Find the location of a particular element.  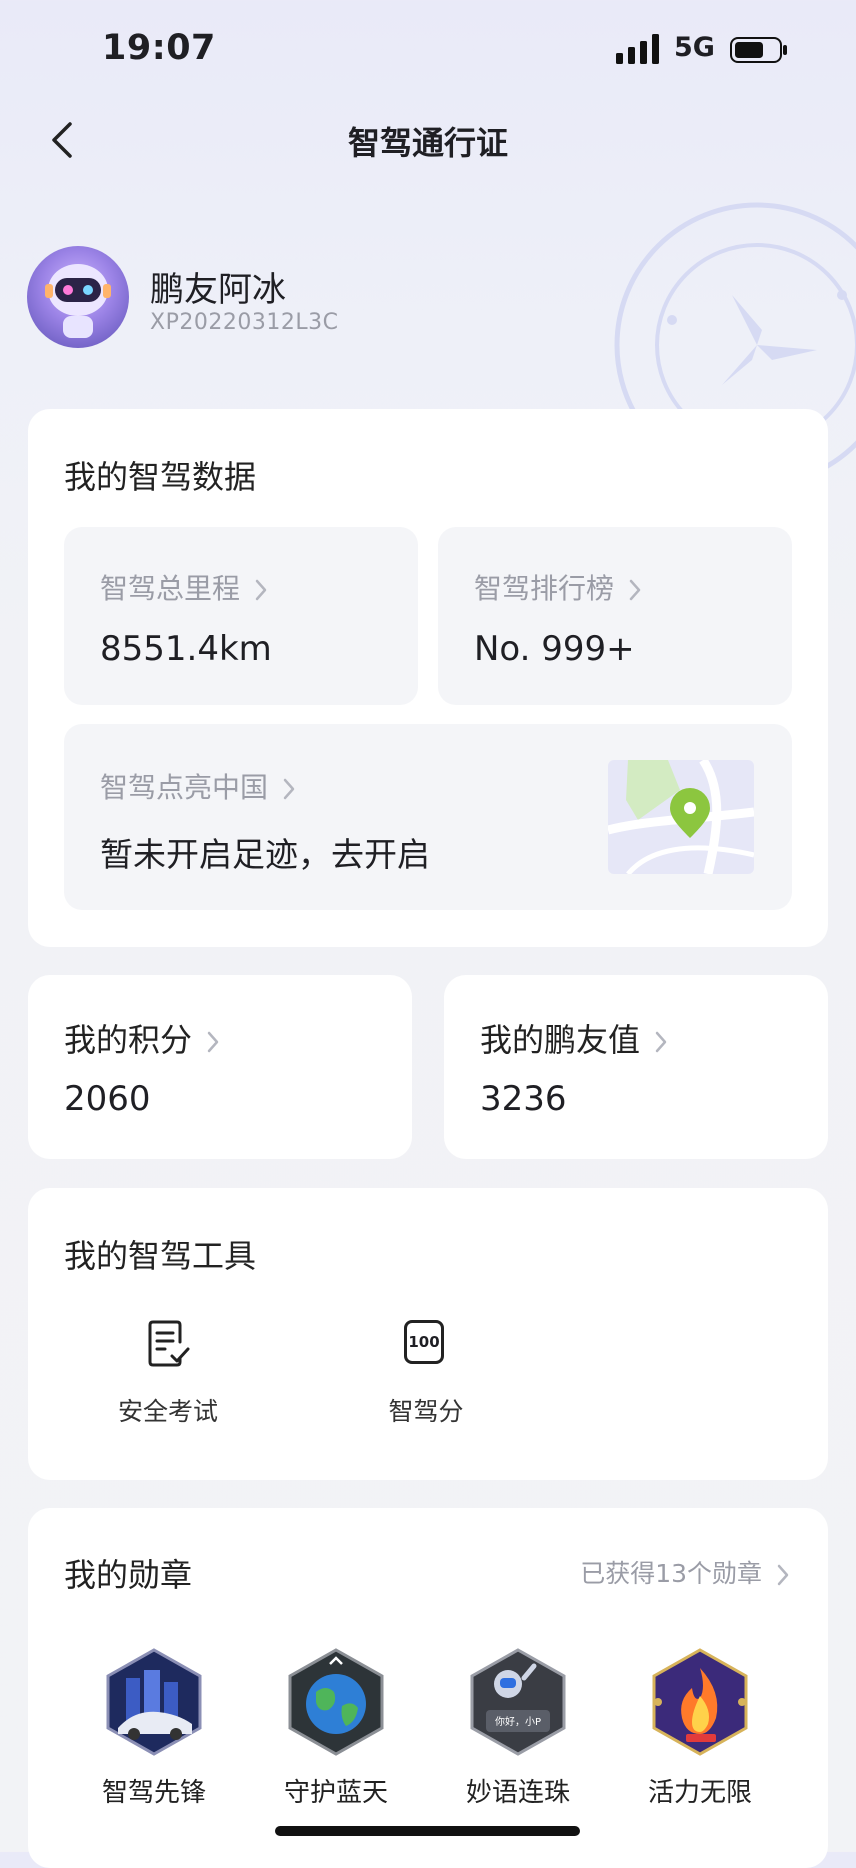

ranking-label-row: 智驾排行榜 is located at coordinates (558, 587).